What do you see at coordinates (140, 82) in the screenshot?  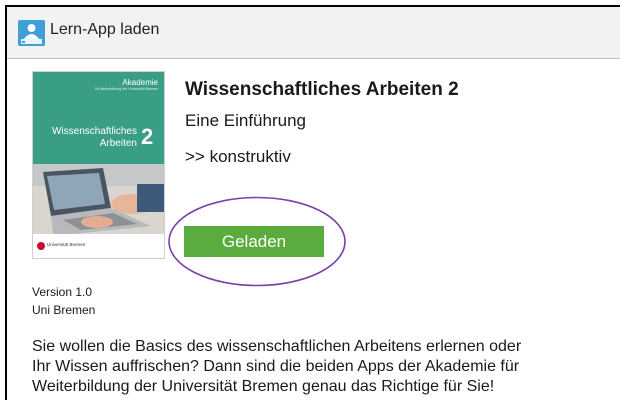 I see `academy-logo-name: Akademie` at bounding box center [140, 82].